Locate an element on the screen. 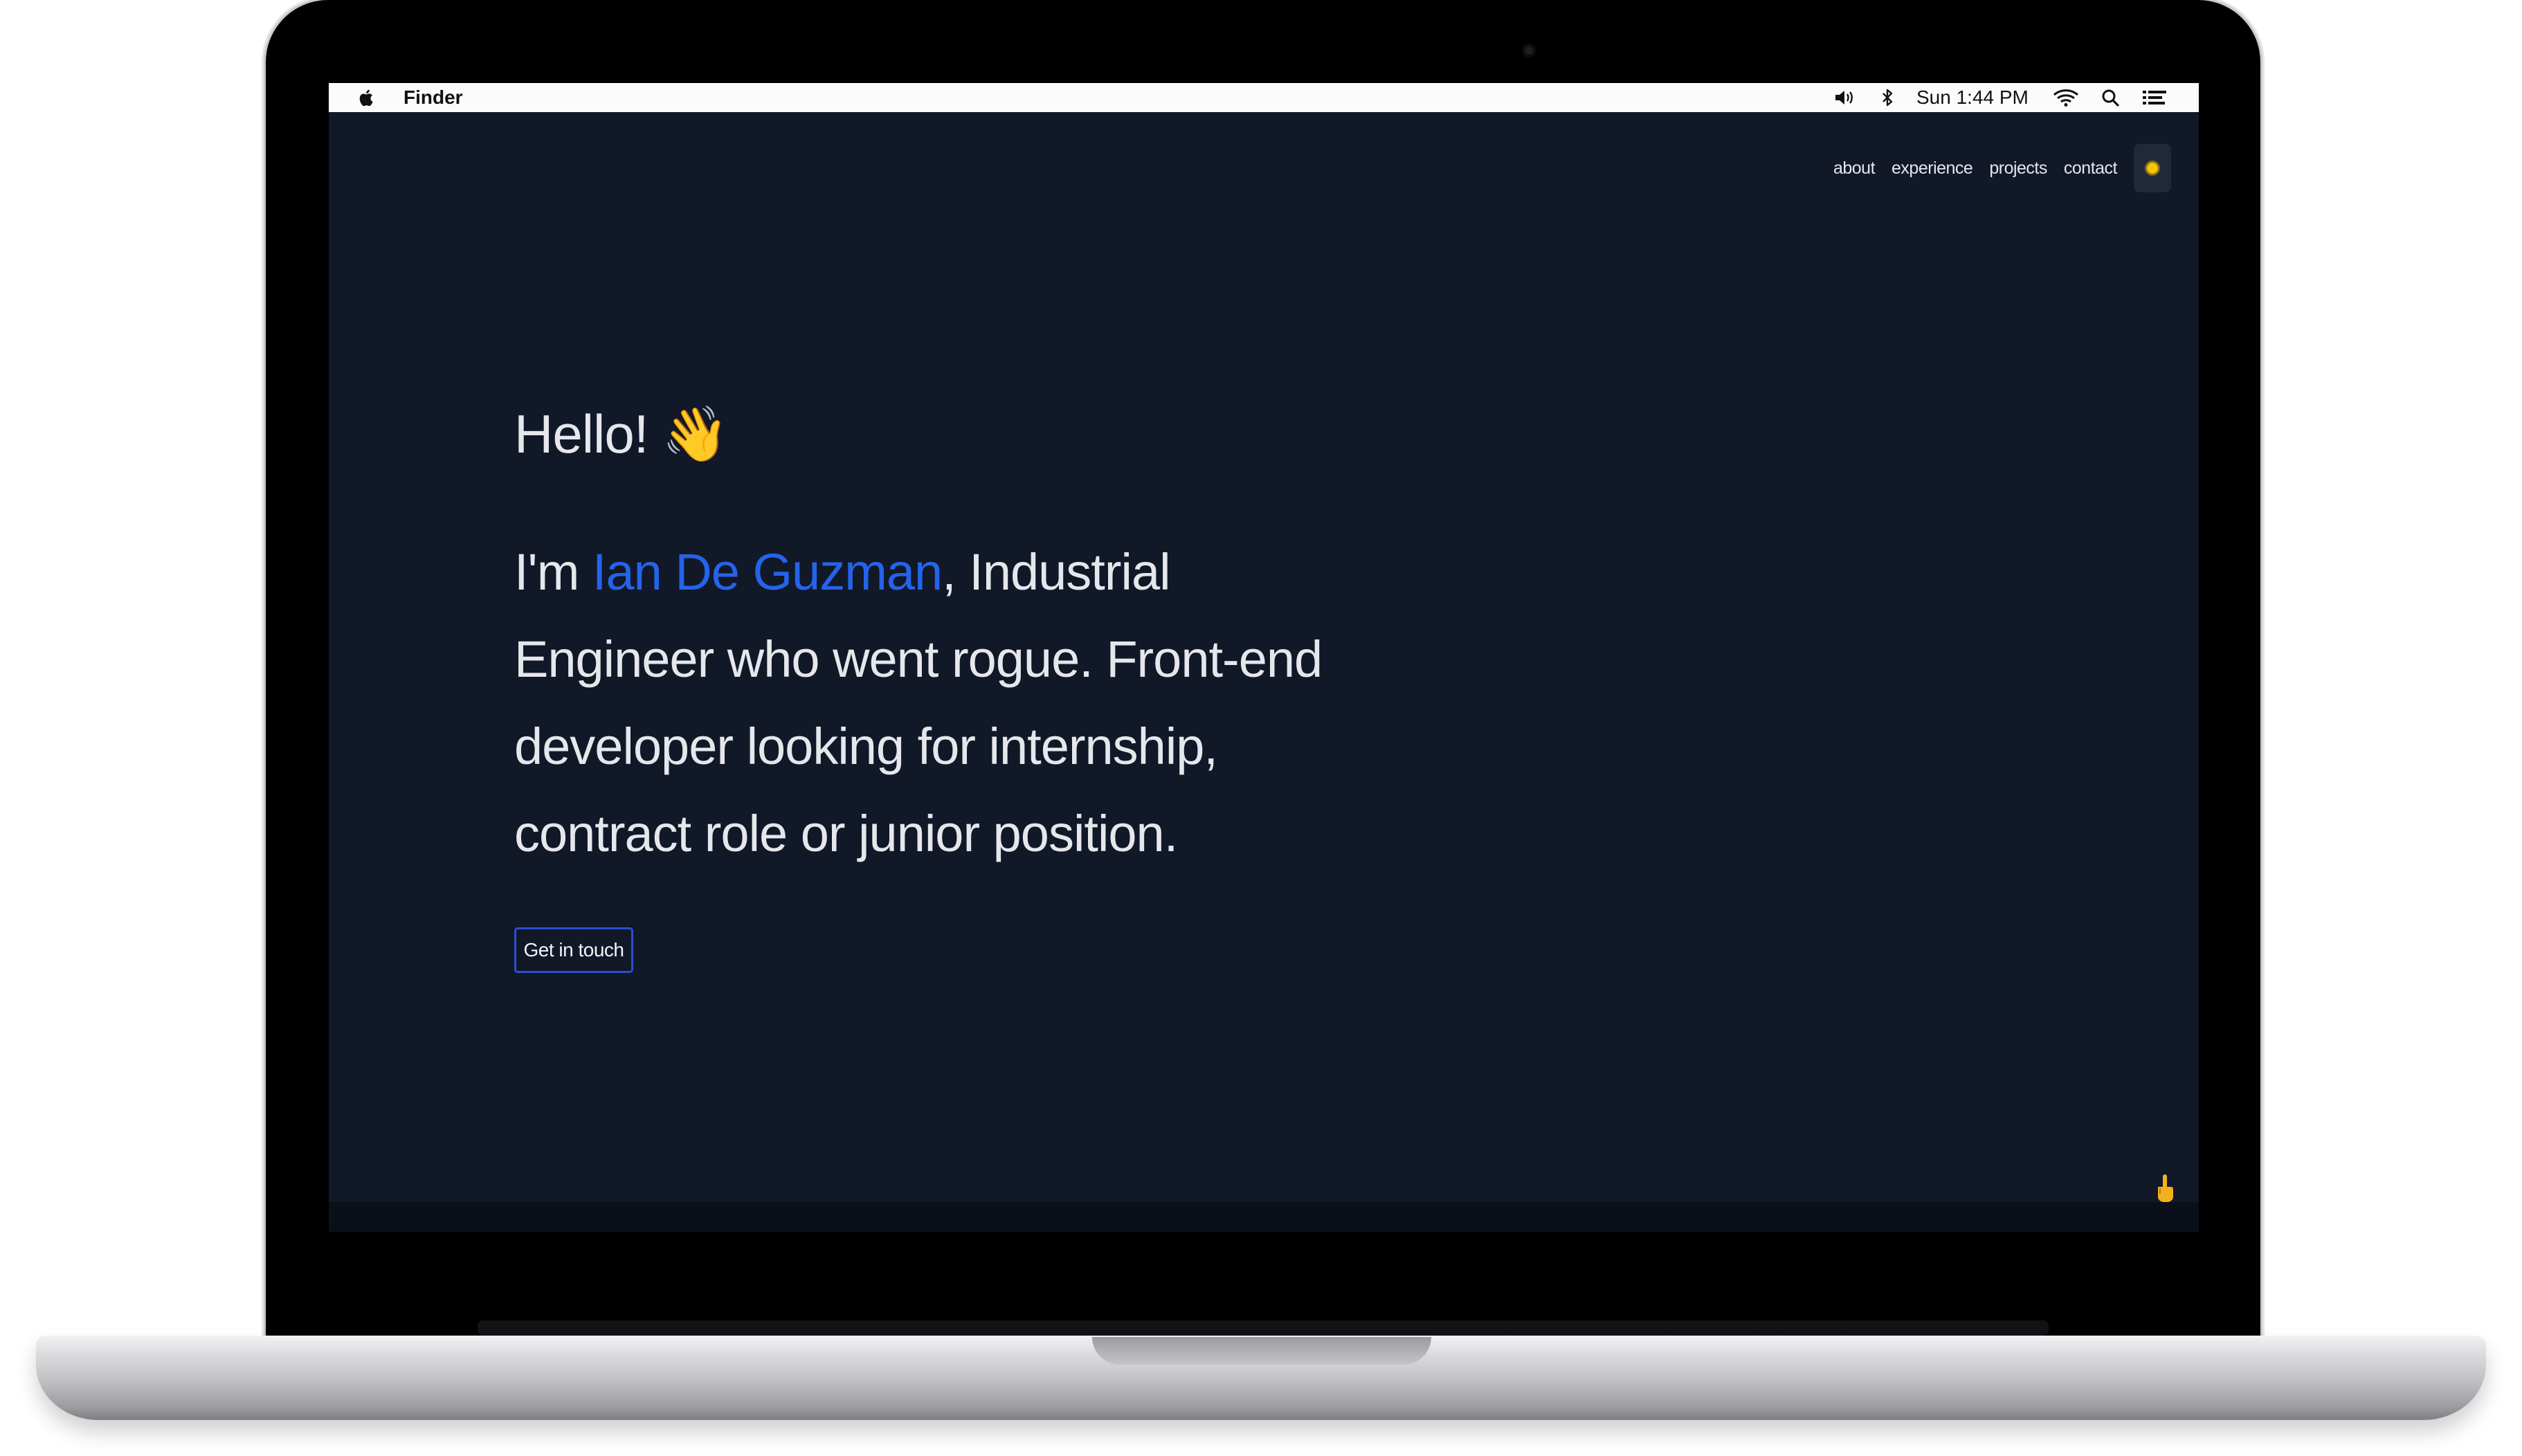 The width and height of the screenshot is (2522, 1456). theme-toggle-button is located at coordinates (2152, 168).